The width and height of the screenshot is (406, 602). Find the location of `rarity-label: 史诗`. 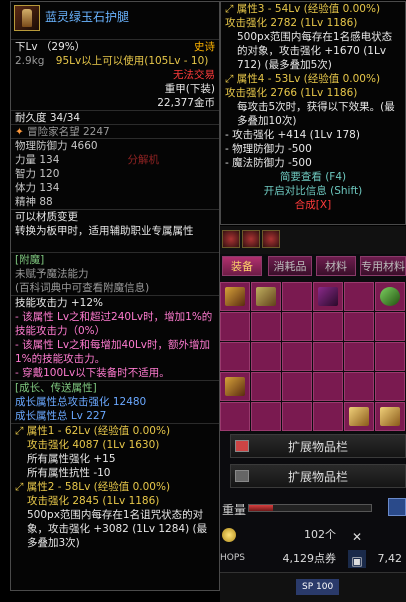

rarity-label: 史诗 is located at coordinates (204, 47).